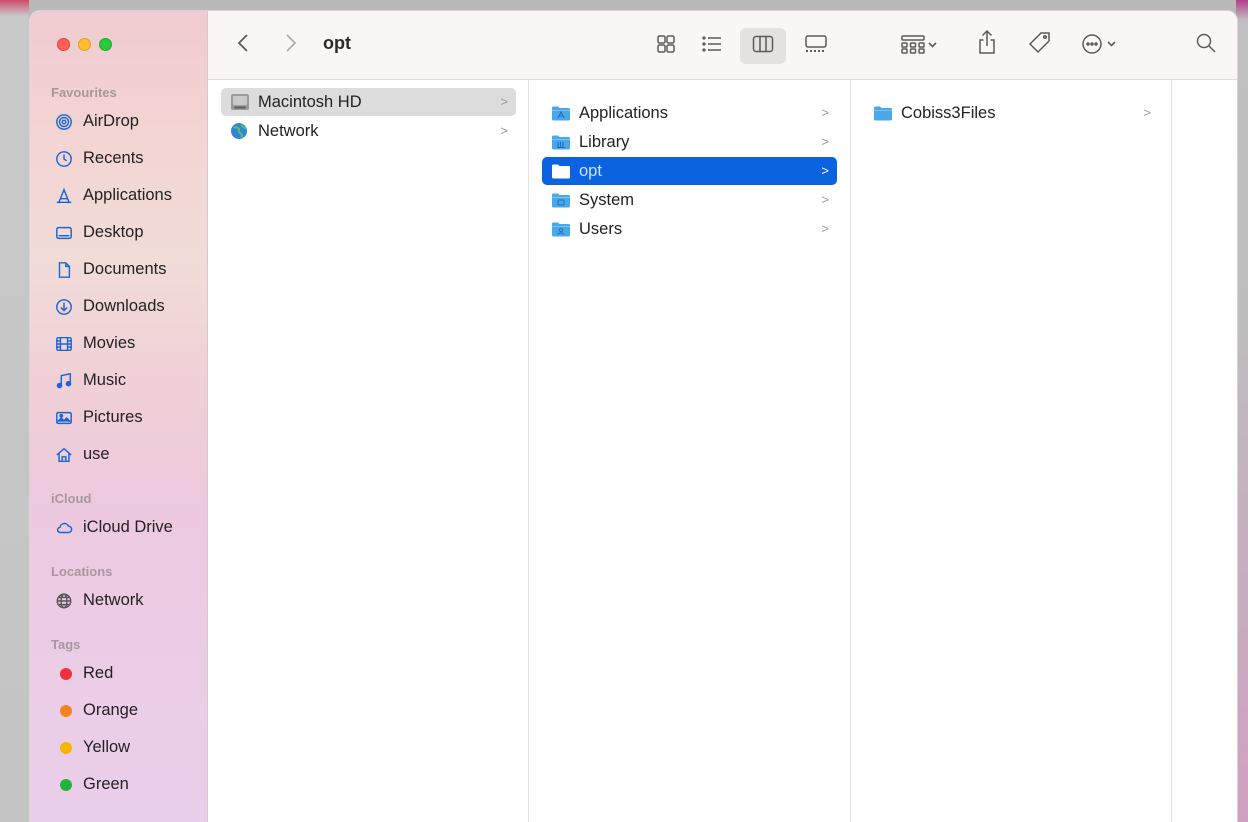  I want to click on more-icon, so click(1102, 46).